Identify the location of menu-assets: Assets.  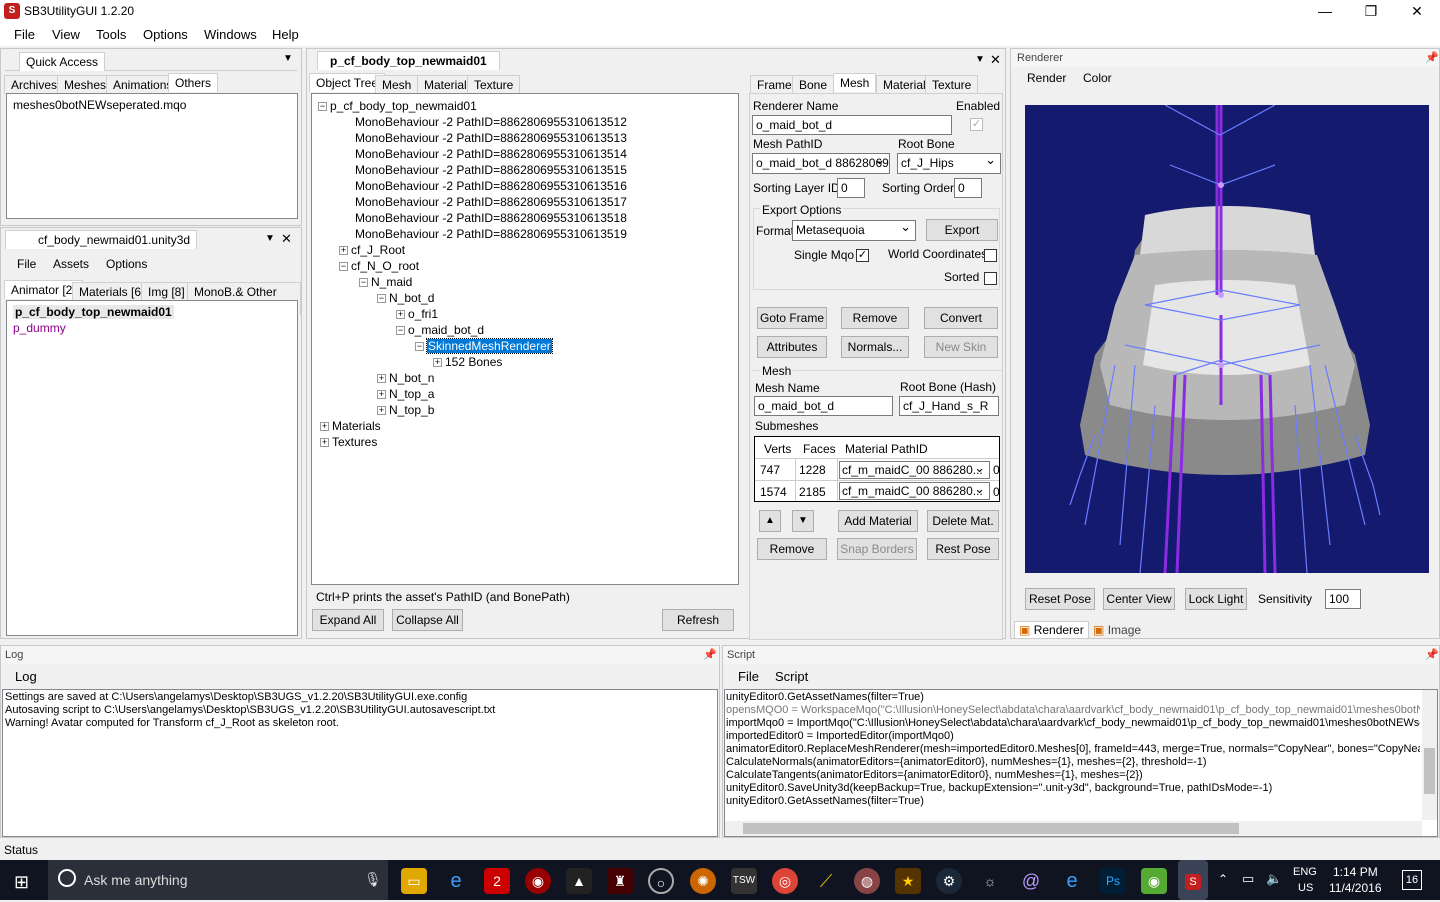
(71, 264).